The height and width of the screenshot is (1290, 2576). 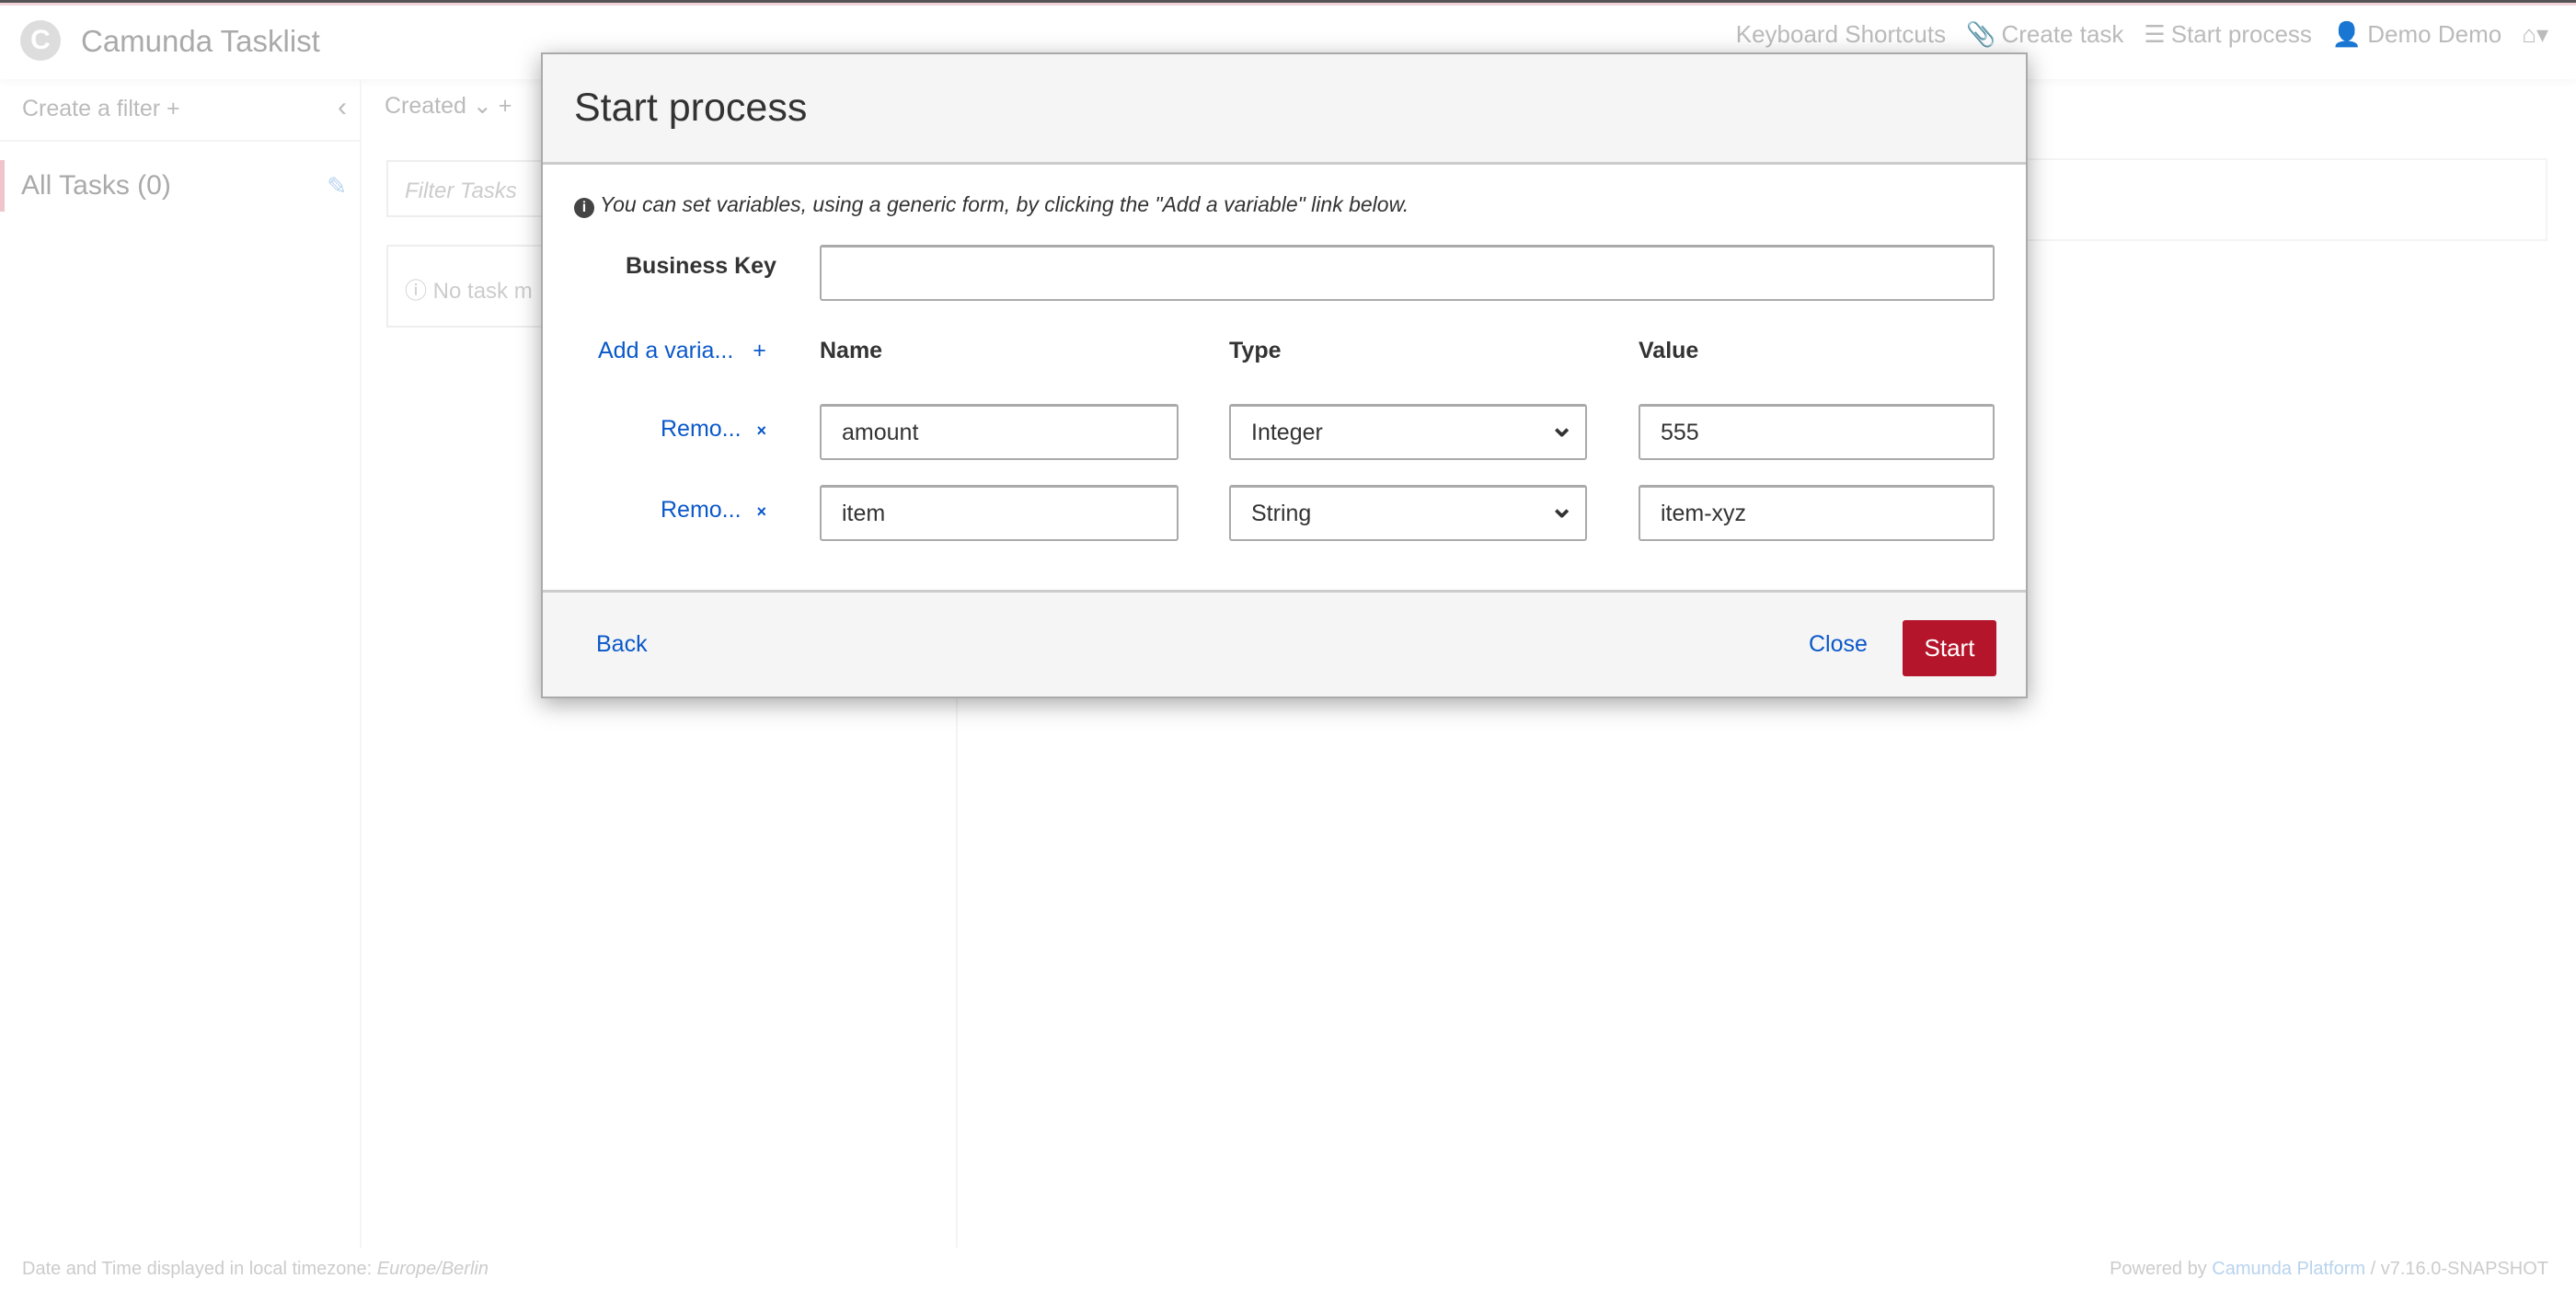 What do you see at coordinates (1669, 350) in the screenshot?
I see `value-column-header: Value` at bounding box center [1669, 350].